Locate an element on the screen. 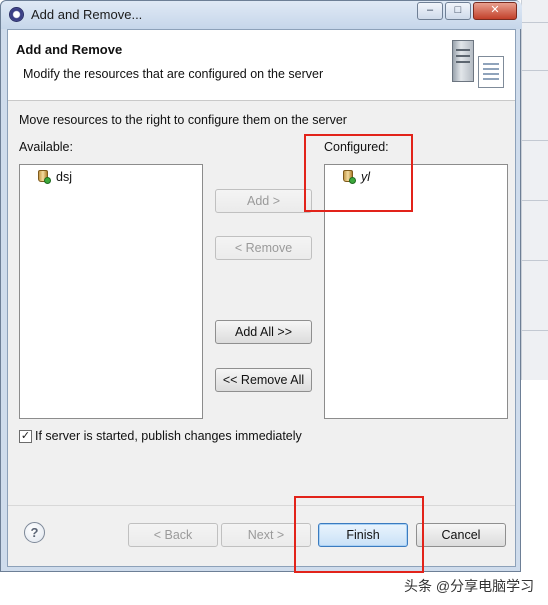  remove-all-button: << Remove All is located at coordinates (263, 380).